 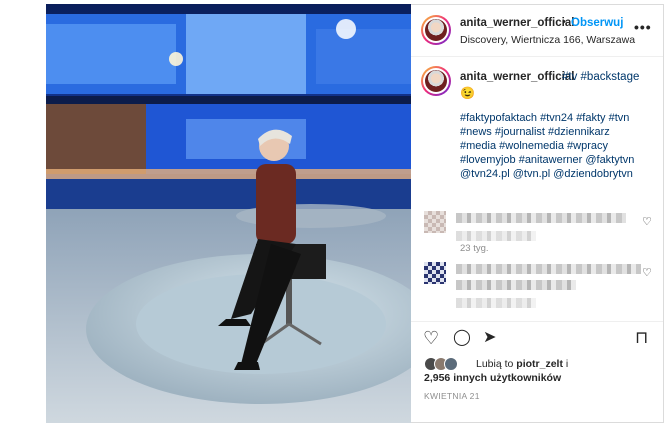 What do you see at coordinates (597, 23) in the screenshot?
I see `follow-button: Obserwuj` at bounding box center [597, 23].